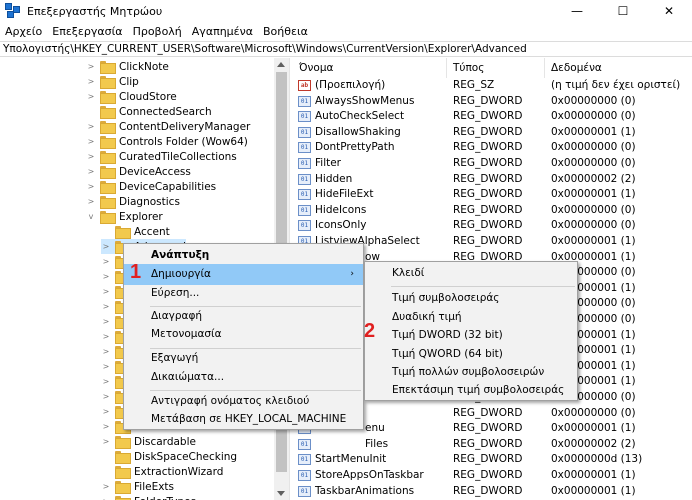 The height and width of the screenshot is (500, 692). What do you see at coordinates (358, 131) in the screenshot?
I see `value-name: DisallowShaking` at bounding box center [358, 131].